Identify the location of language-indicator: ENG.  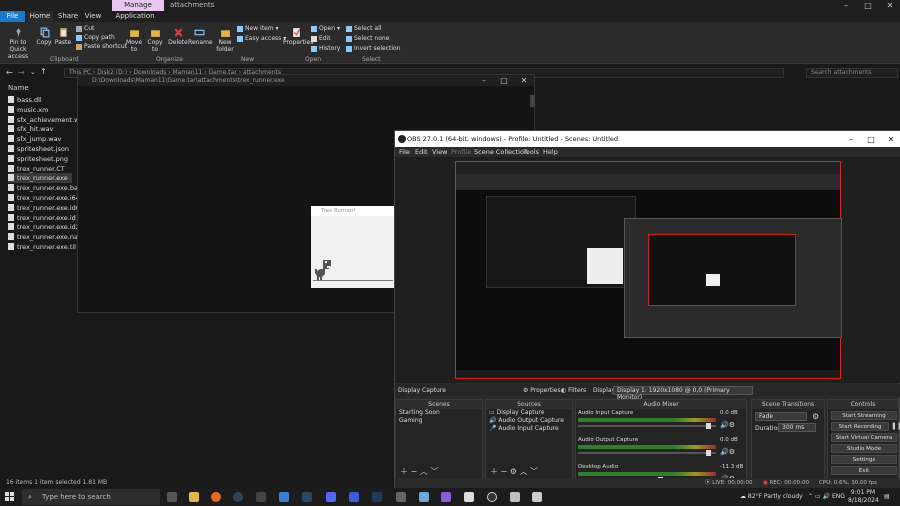
(838, 497).